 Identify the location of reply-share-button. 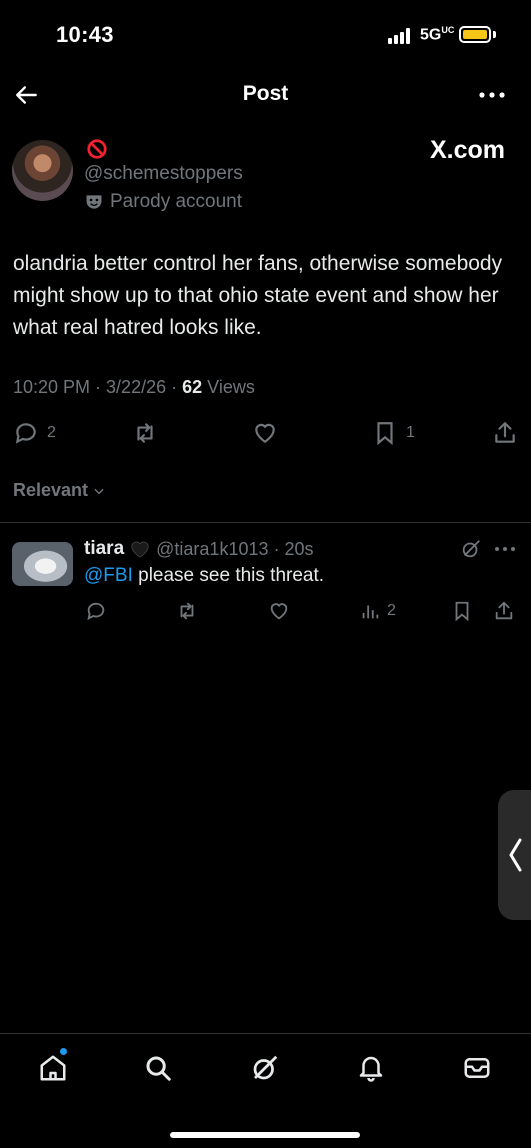
(504, 611).